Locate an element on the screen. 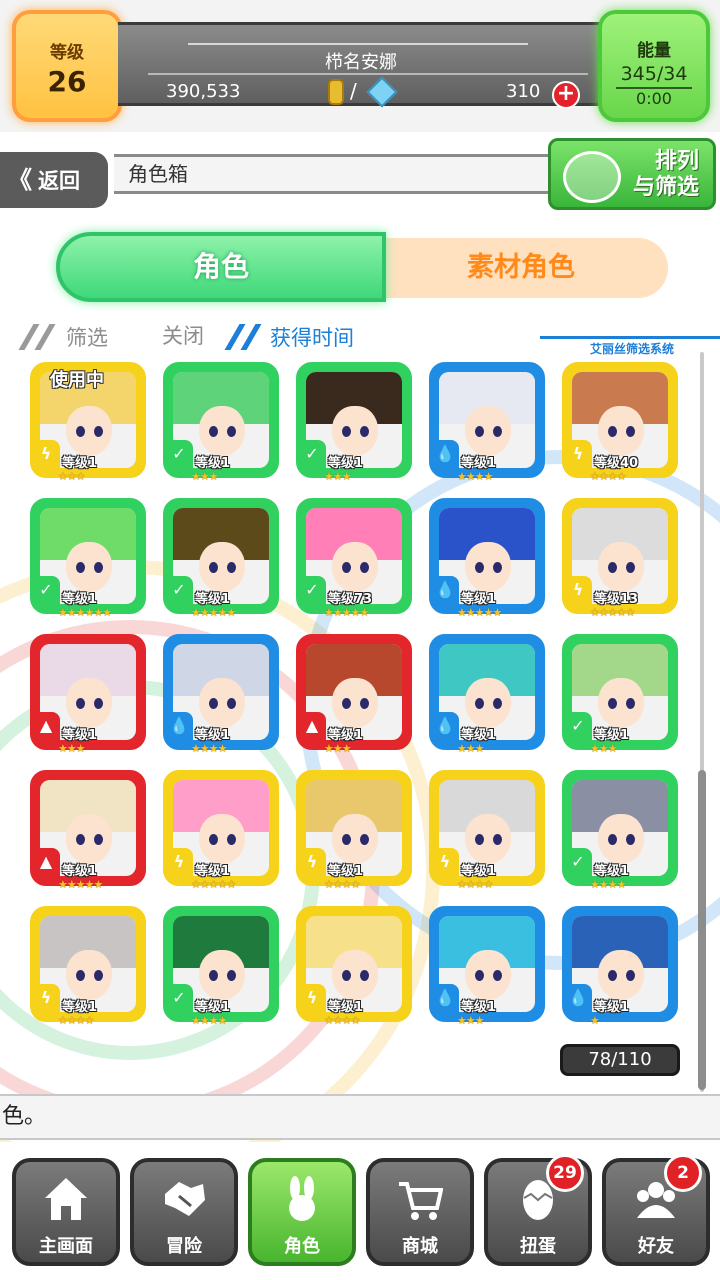 Image resolution: width=720 pixels, height=1280 pixels. gacha-notification-badge: 29 is located at coordinates (565, 1173).